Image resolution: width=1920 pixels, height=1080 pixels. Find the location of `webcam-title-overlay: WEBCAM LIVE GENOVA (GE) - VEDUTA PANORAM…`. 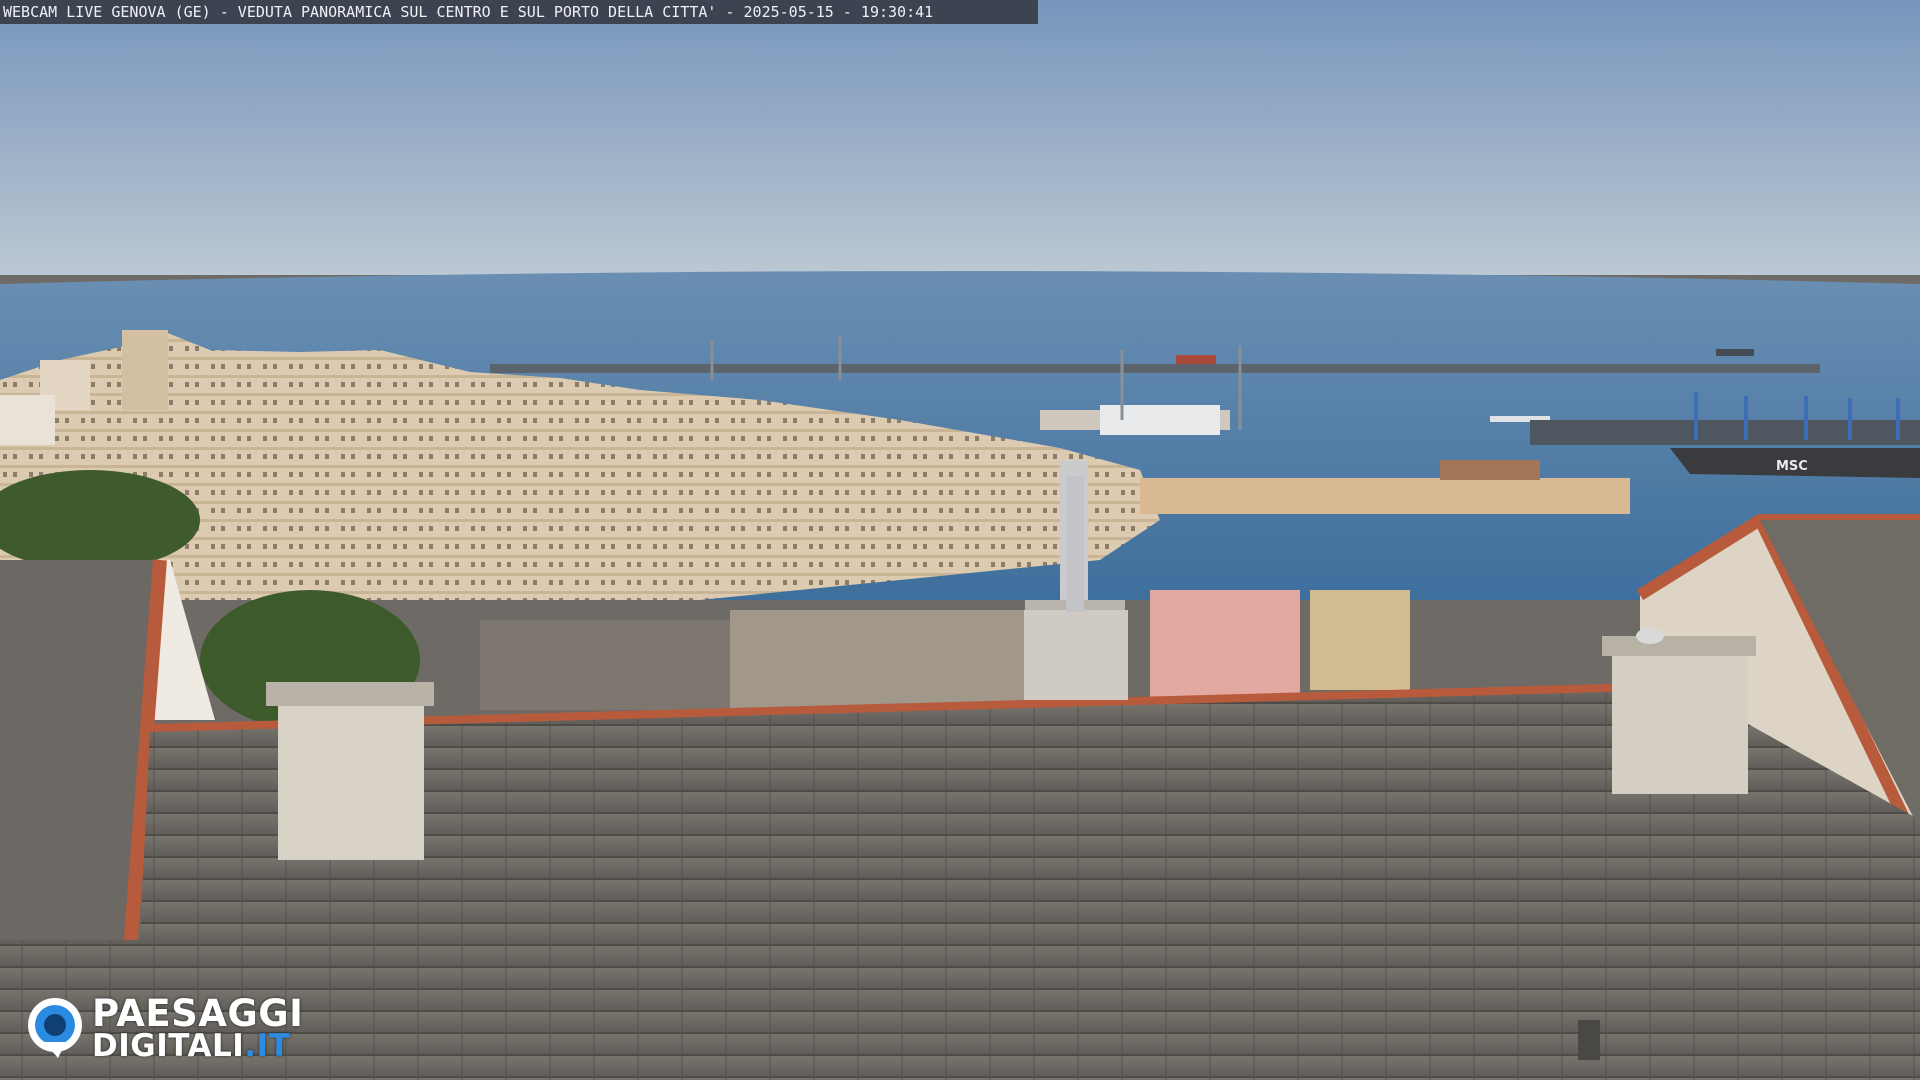

webcam-title-overlay: WEBCAM LIVE GENOVA (GE) - VEDUTA PANORAM… is located at coordinates (519, 12).